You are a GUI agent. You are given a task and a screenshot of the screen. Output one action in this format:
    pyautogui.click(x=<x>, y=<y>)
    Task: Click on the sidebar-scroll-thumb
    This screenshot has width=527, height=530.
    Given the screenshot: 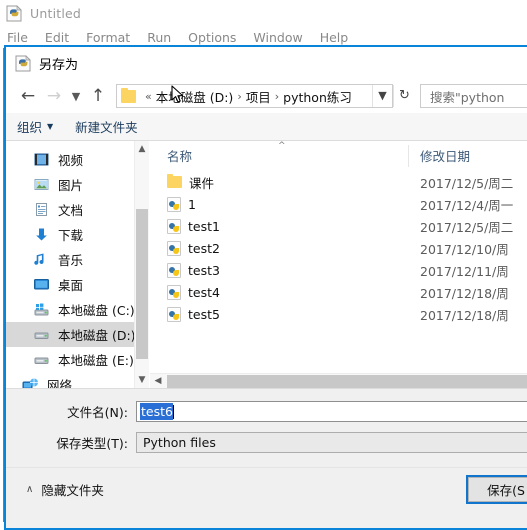 What is the action you would take?
    pyautogui.click(x=142, y=284)
    